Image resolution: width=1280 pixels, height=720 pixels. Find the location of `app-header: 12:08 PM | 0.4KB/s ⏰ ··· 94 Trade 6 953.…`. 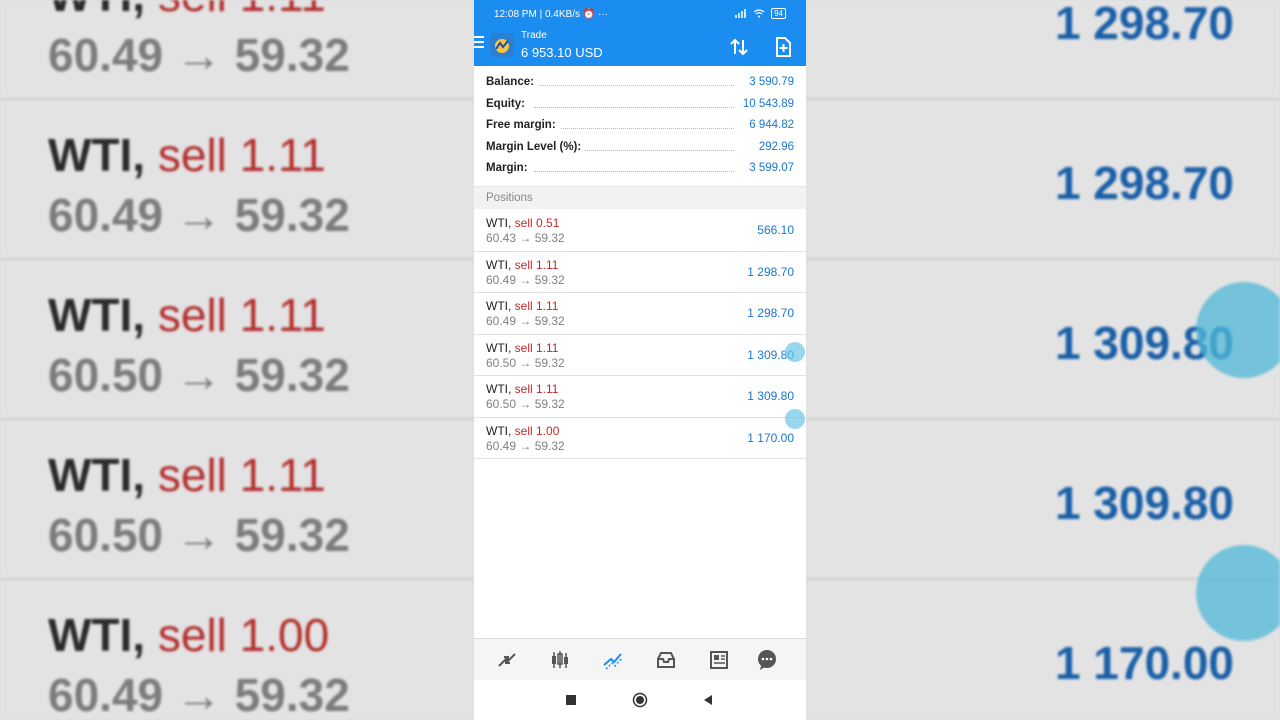

app-header: 12:08 PM | 0.4KB/s ⏰ ··· 94 Trade 6 953.… is located at coordinates (640, 33).